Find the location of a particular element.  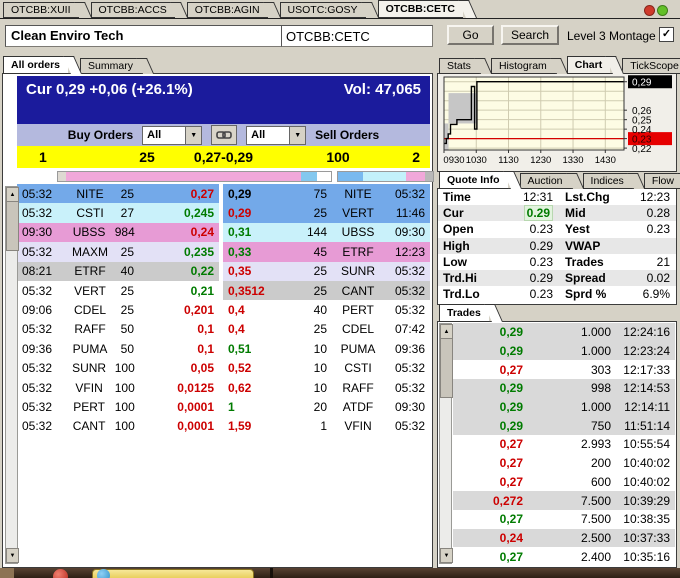

ask-row: 1,59 1 VFIN 05:32 is located at coordinates (326, 426).